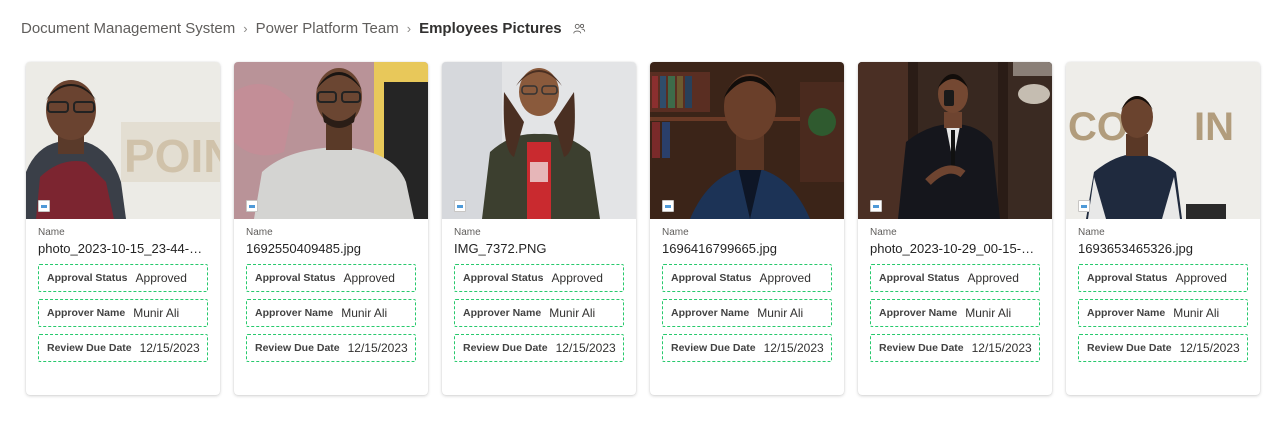  I want to click on employee-photo: POIN, so click(123, 140).